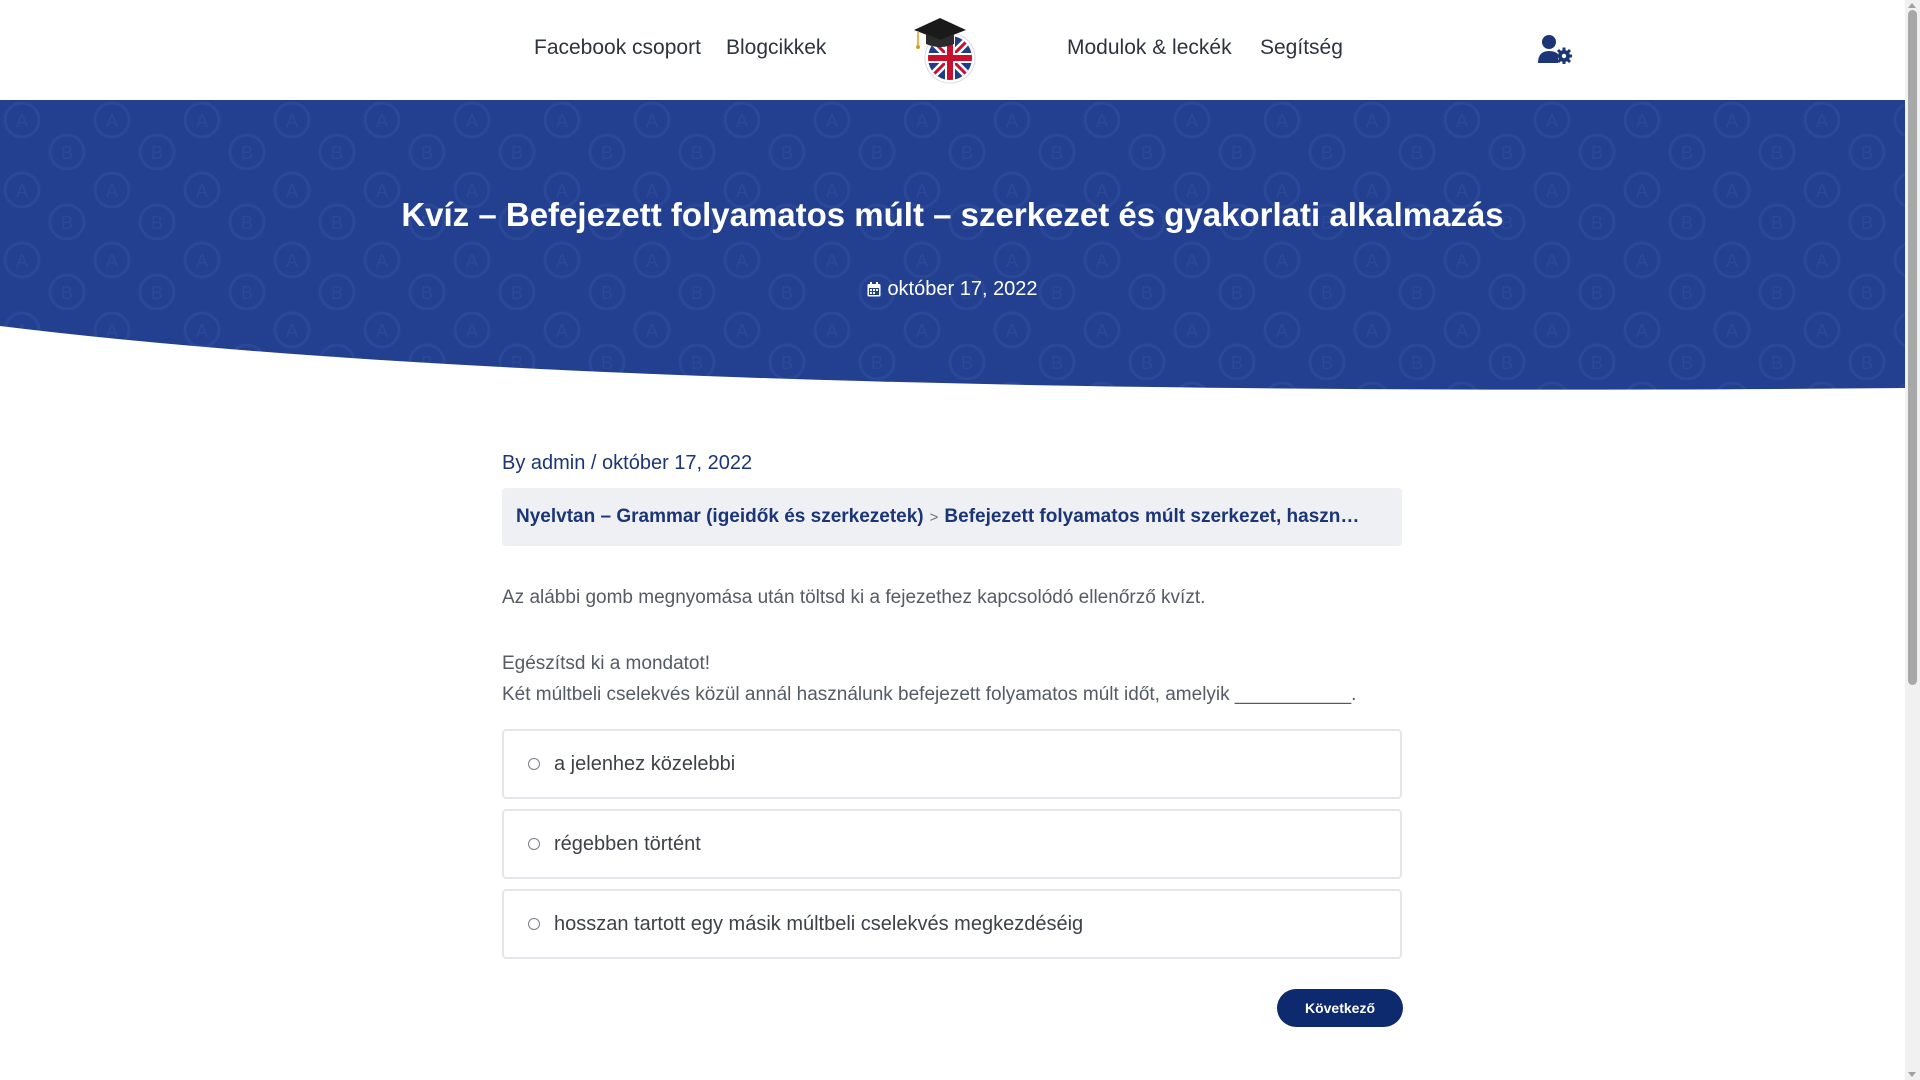 This screenshot has height=1080, width=1920. What do you see at coordinates (962, 289) in the screenshot?
I see `post-date-text: október 17, 2022` at bounding box center [962, 289].